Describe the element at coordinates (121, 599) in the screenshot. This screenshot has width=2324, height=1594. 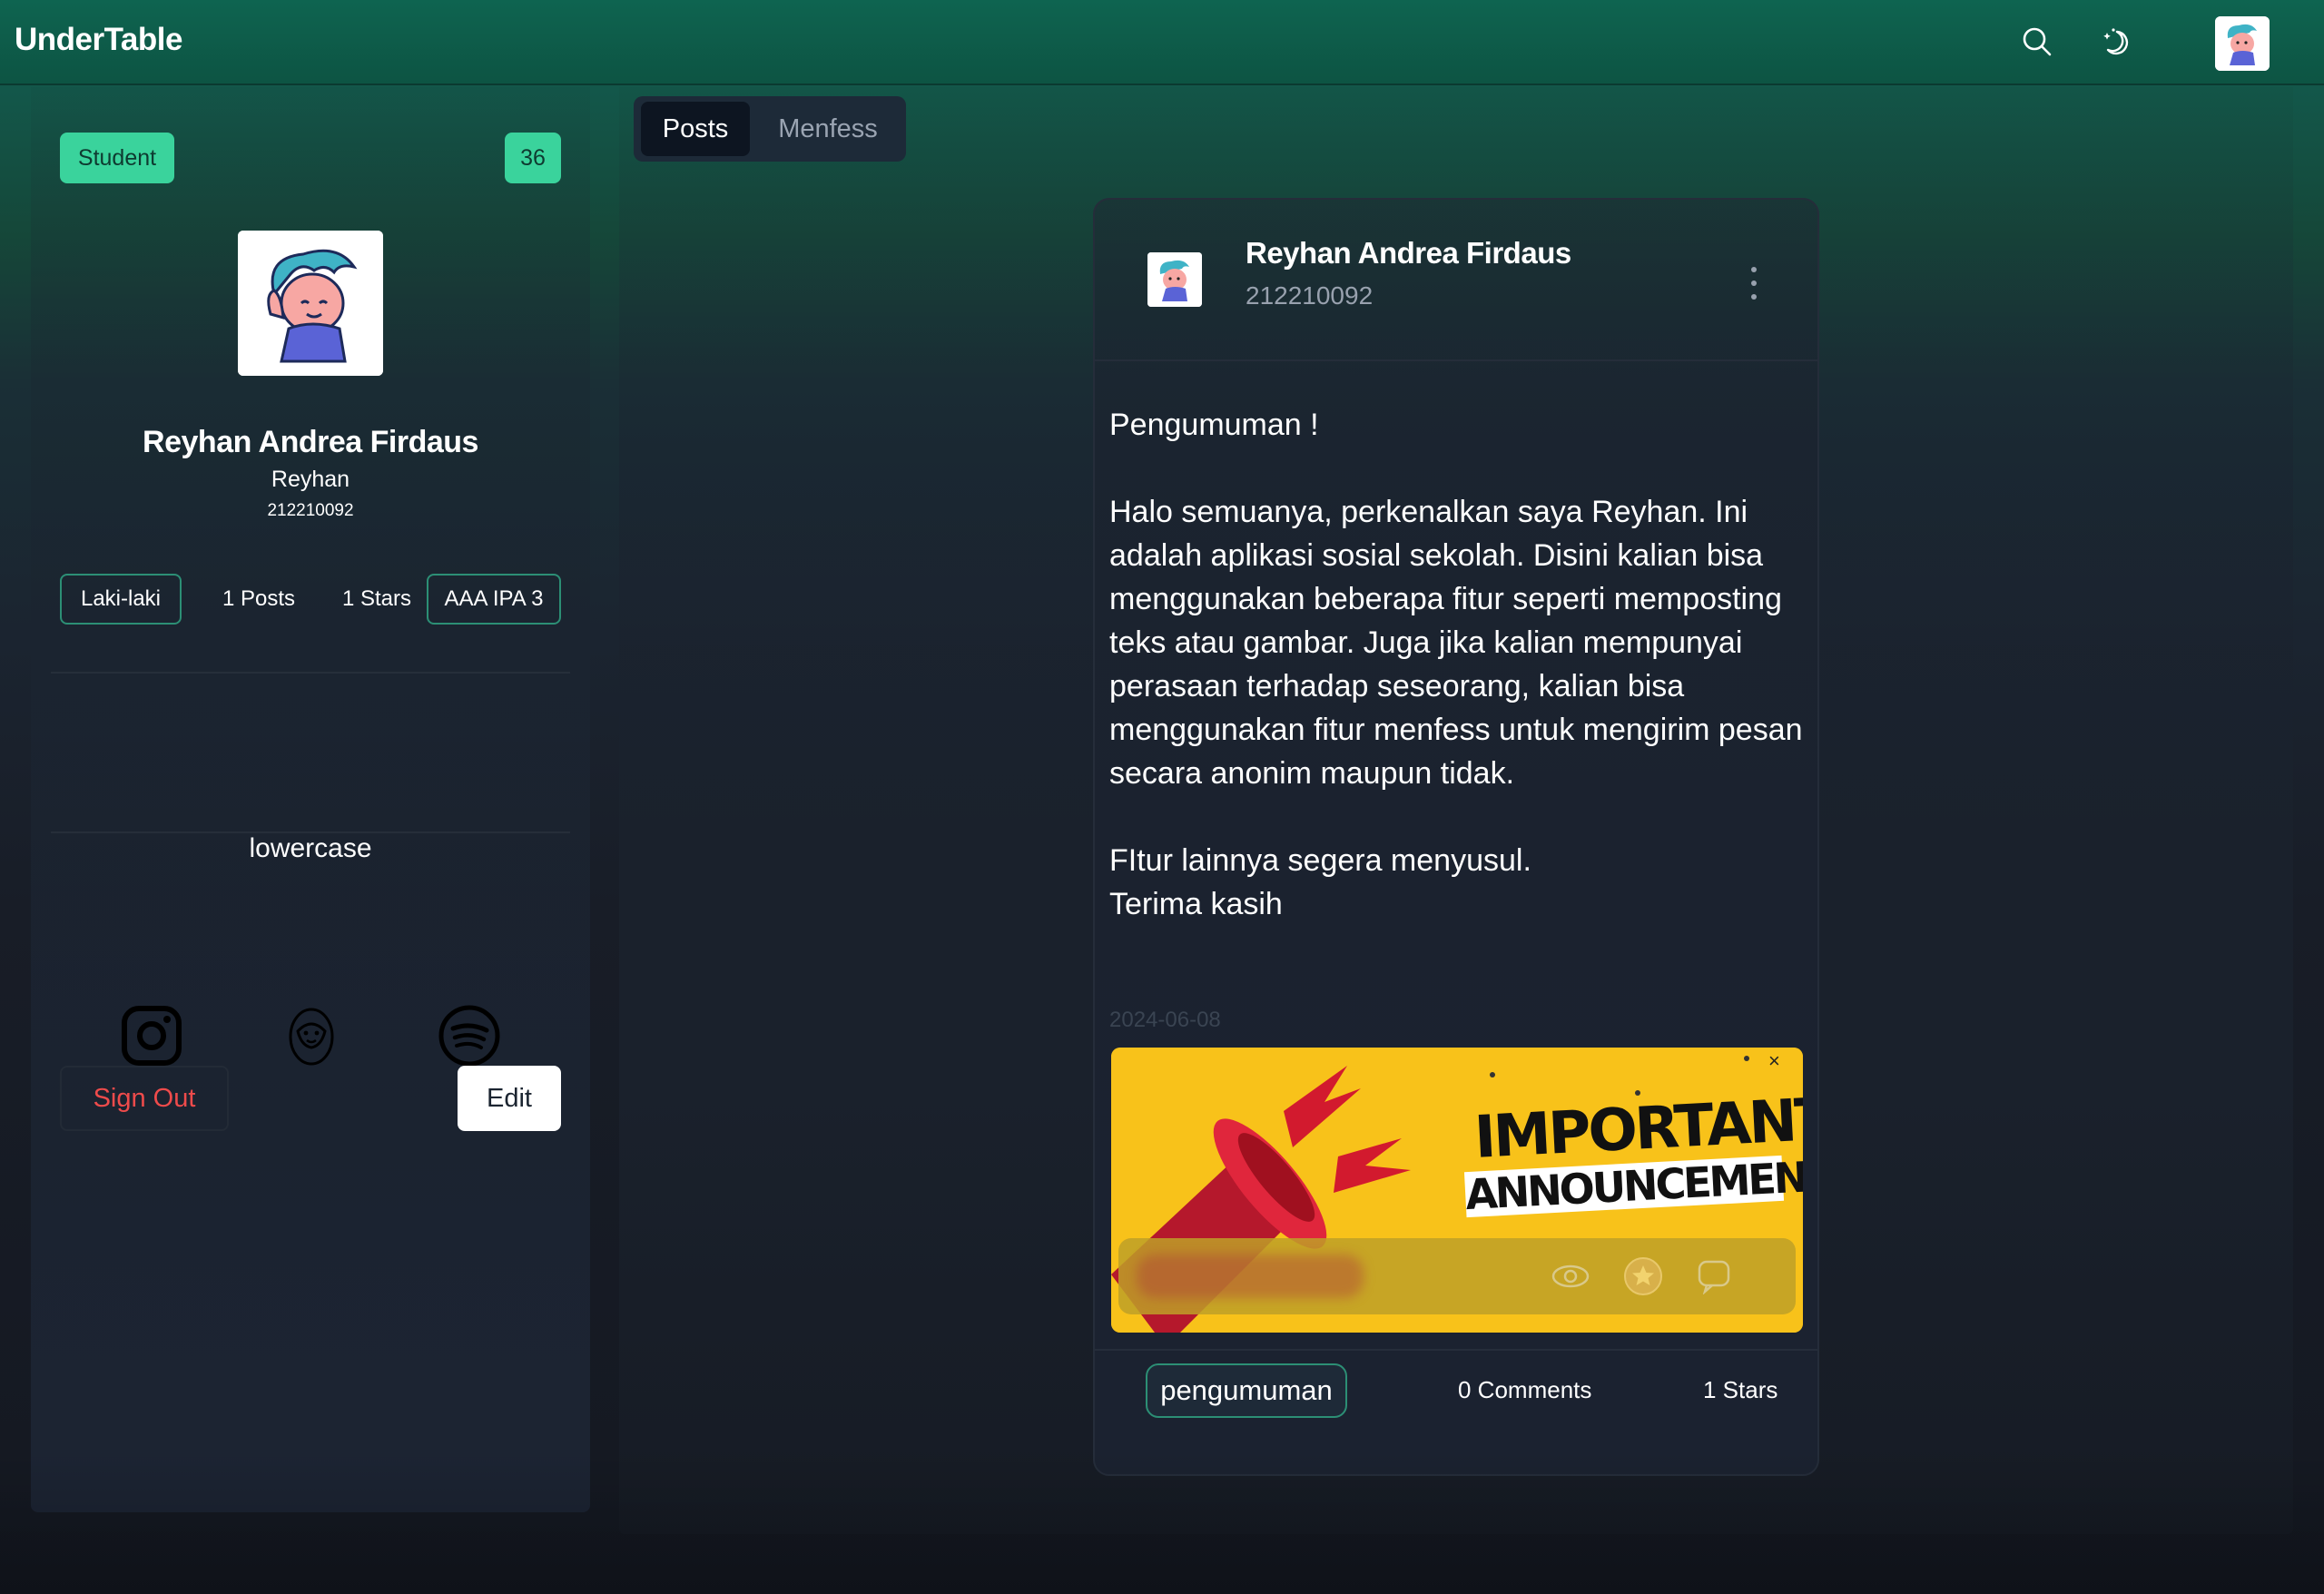
I see `gender-chip: Laki-laki` at that location.